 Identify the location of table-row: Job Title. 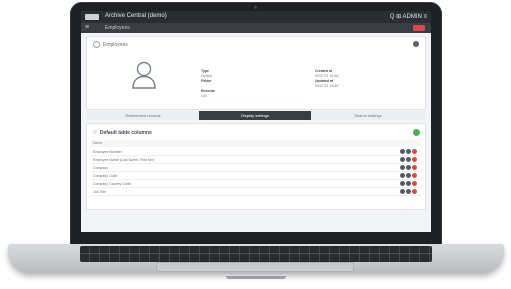
(256, 192).